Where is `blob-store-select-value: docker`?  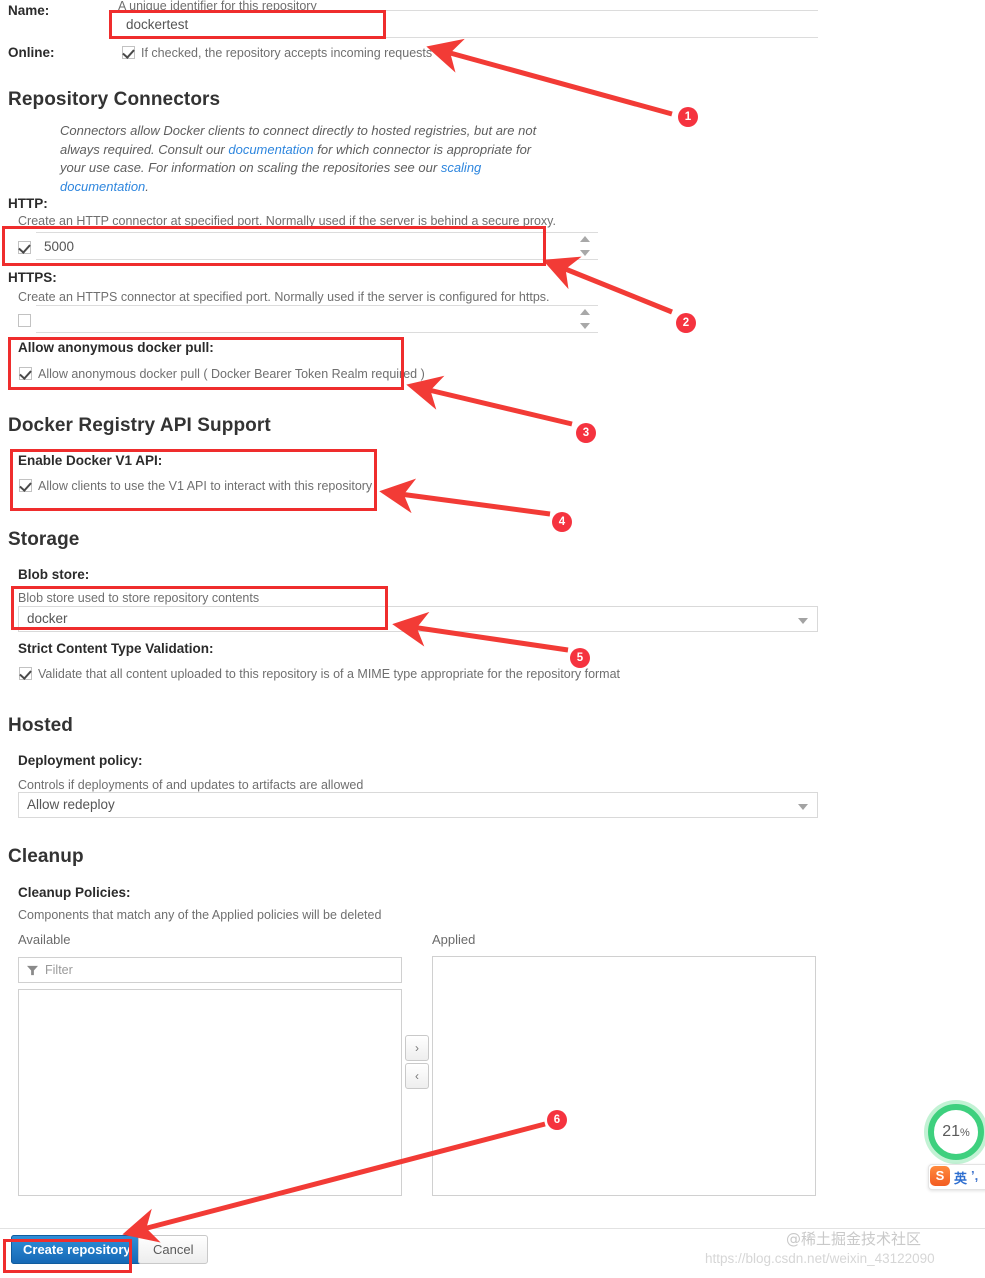
blob-store-select-value: docker is located at coordinates (47, 618).